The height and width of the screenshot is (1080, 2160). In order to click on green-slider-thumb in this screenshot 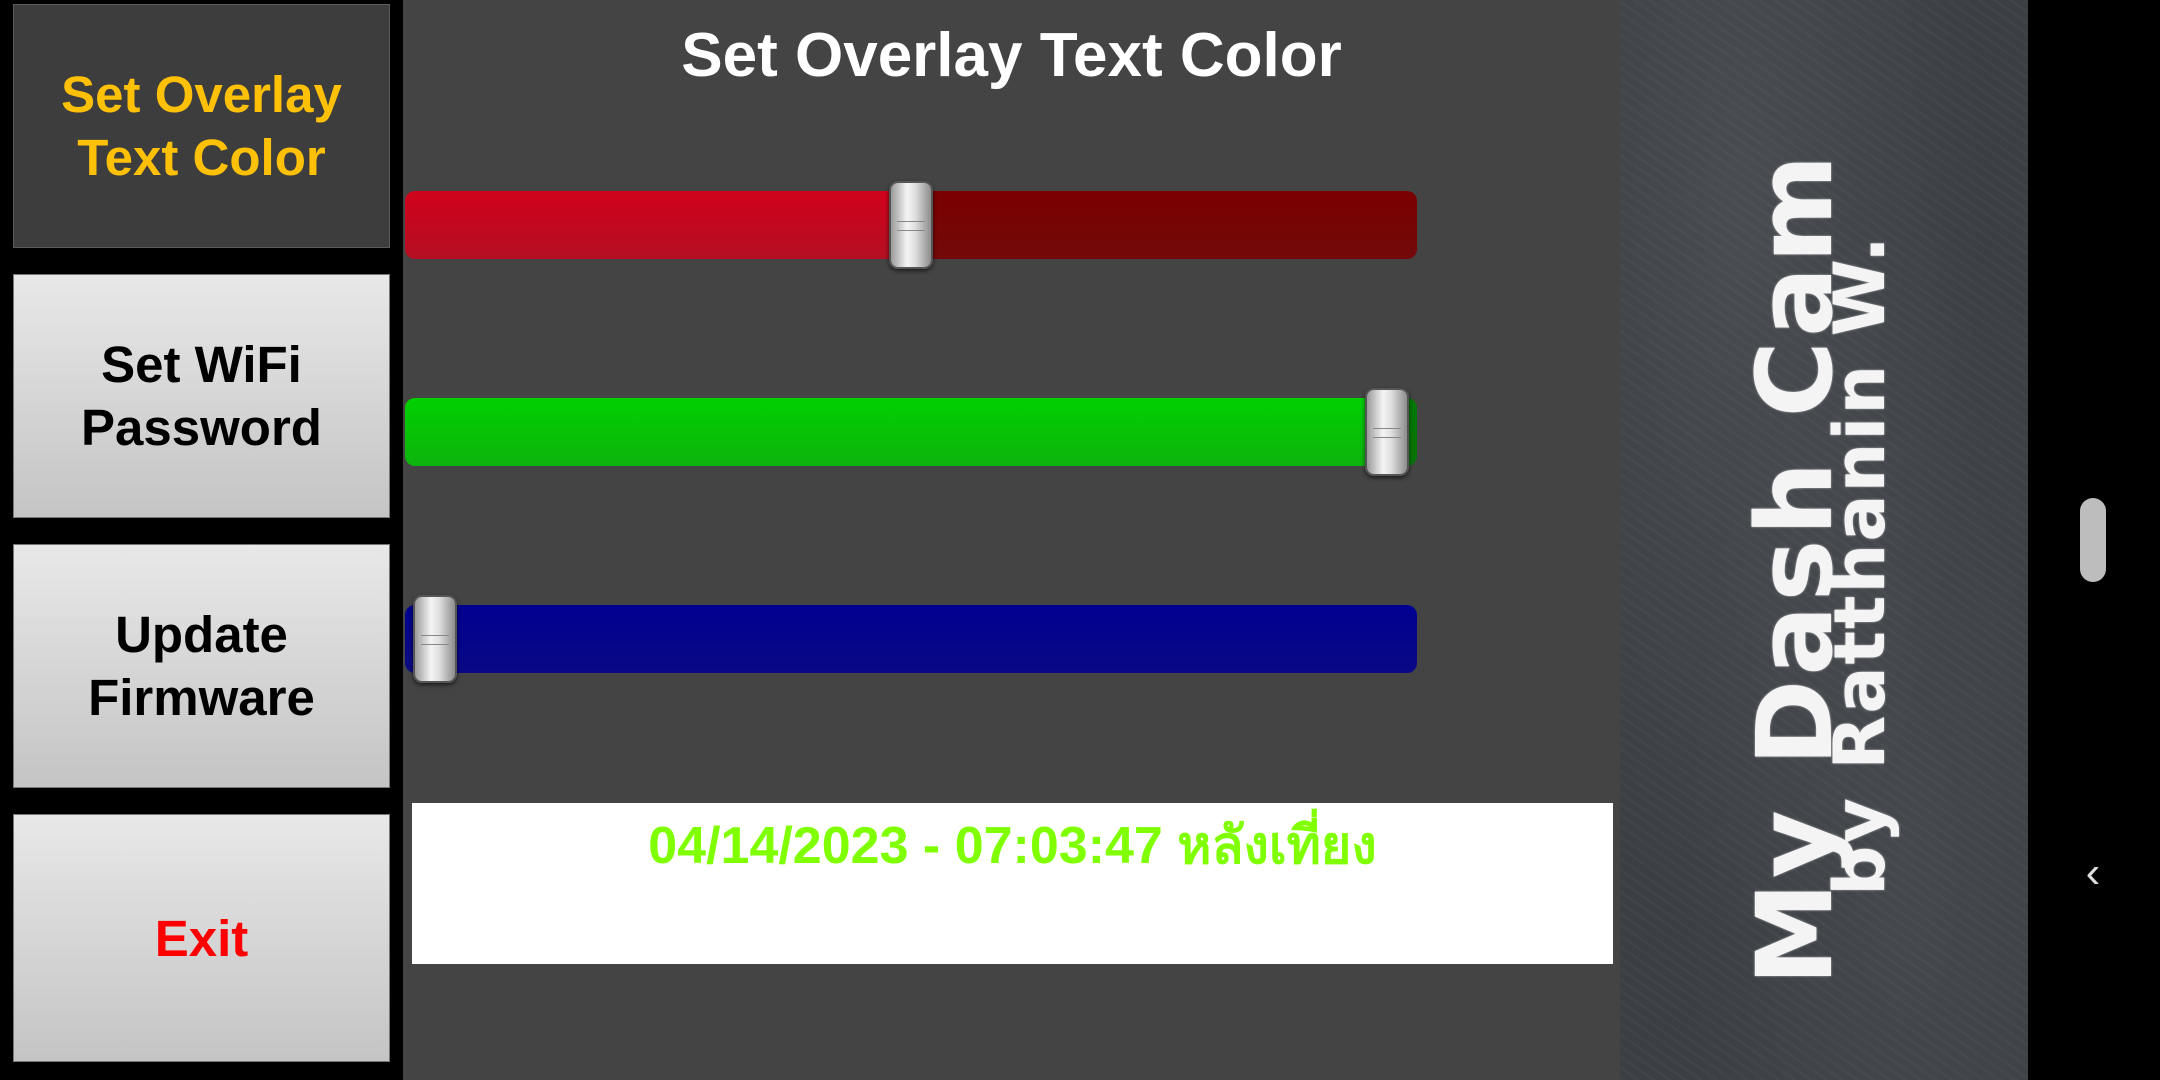, I will do `click(1386, 432)`.